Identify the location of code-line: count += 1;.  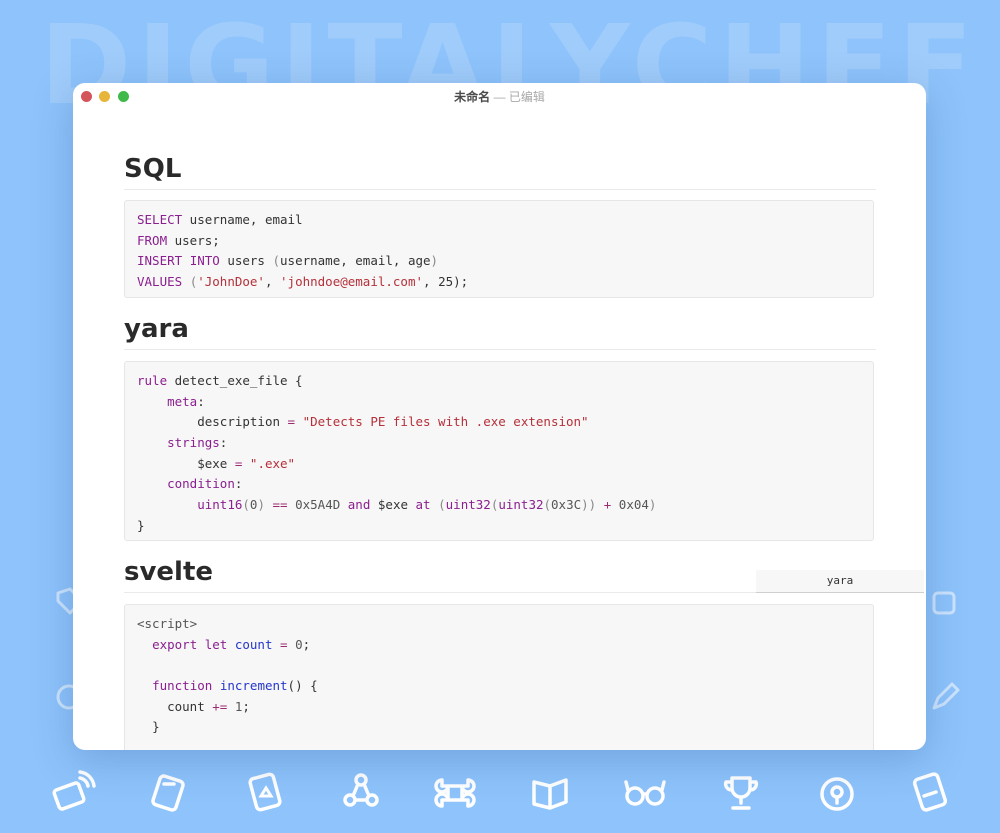
(499, 707).